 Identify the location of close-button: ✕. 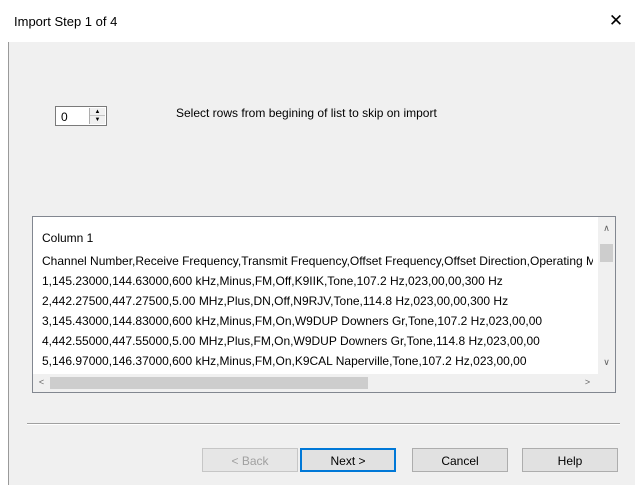
(616, 21).